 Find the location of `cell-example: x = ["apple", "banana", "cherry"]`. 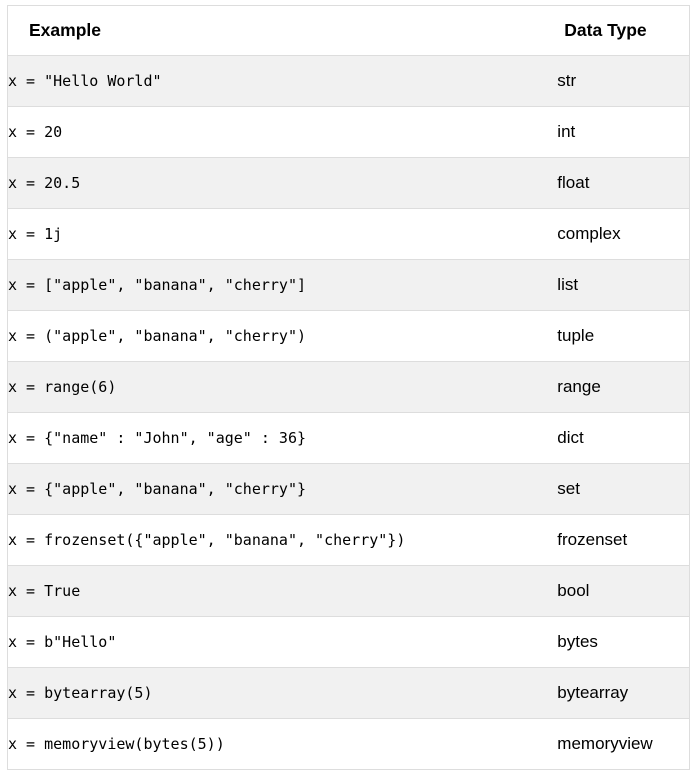

cell-example: x = ["apple", "banana", "cherry"] is located at coordinates (282, 285).